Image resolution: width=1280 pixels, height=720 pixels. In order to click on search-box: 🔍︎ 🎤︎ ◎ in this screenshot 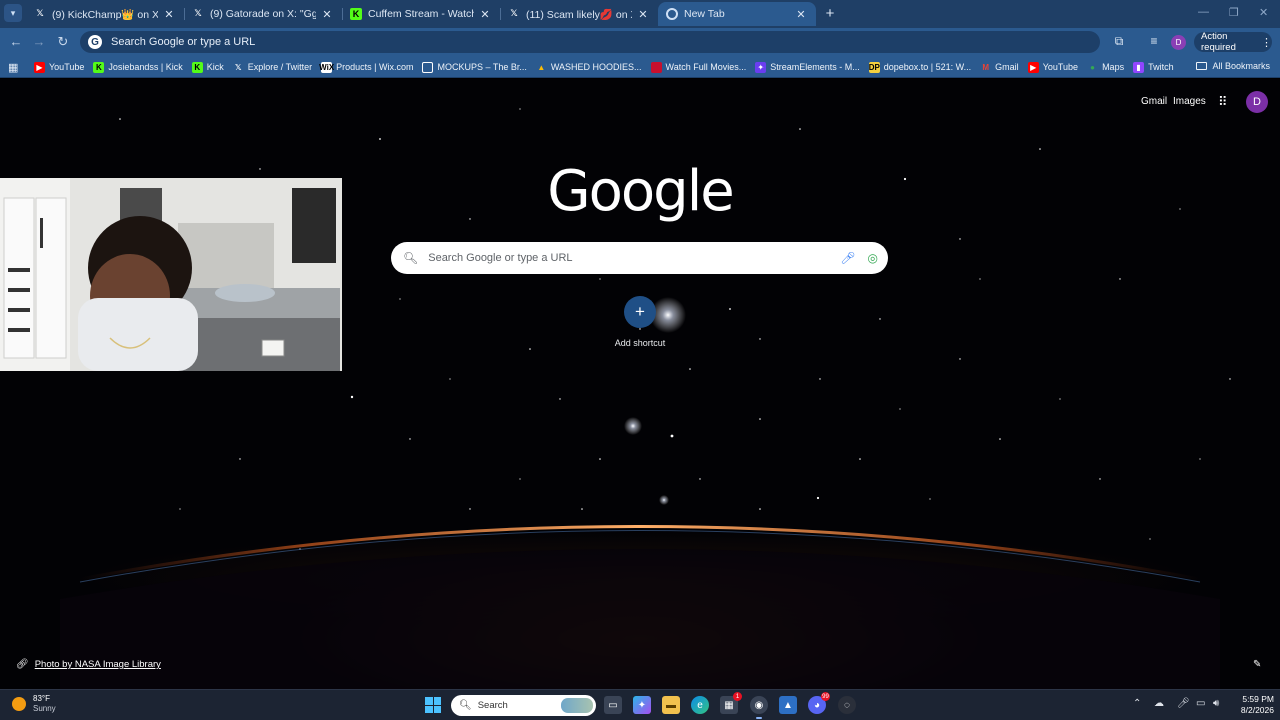, I will do `click(639, 258)`.